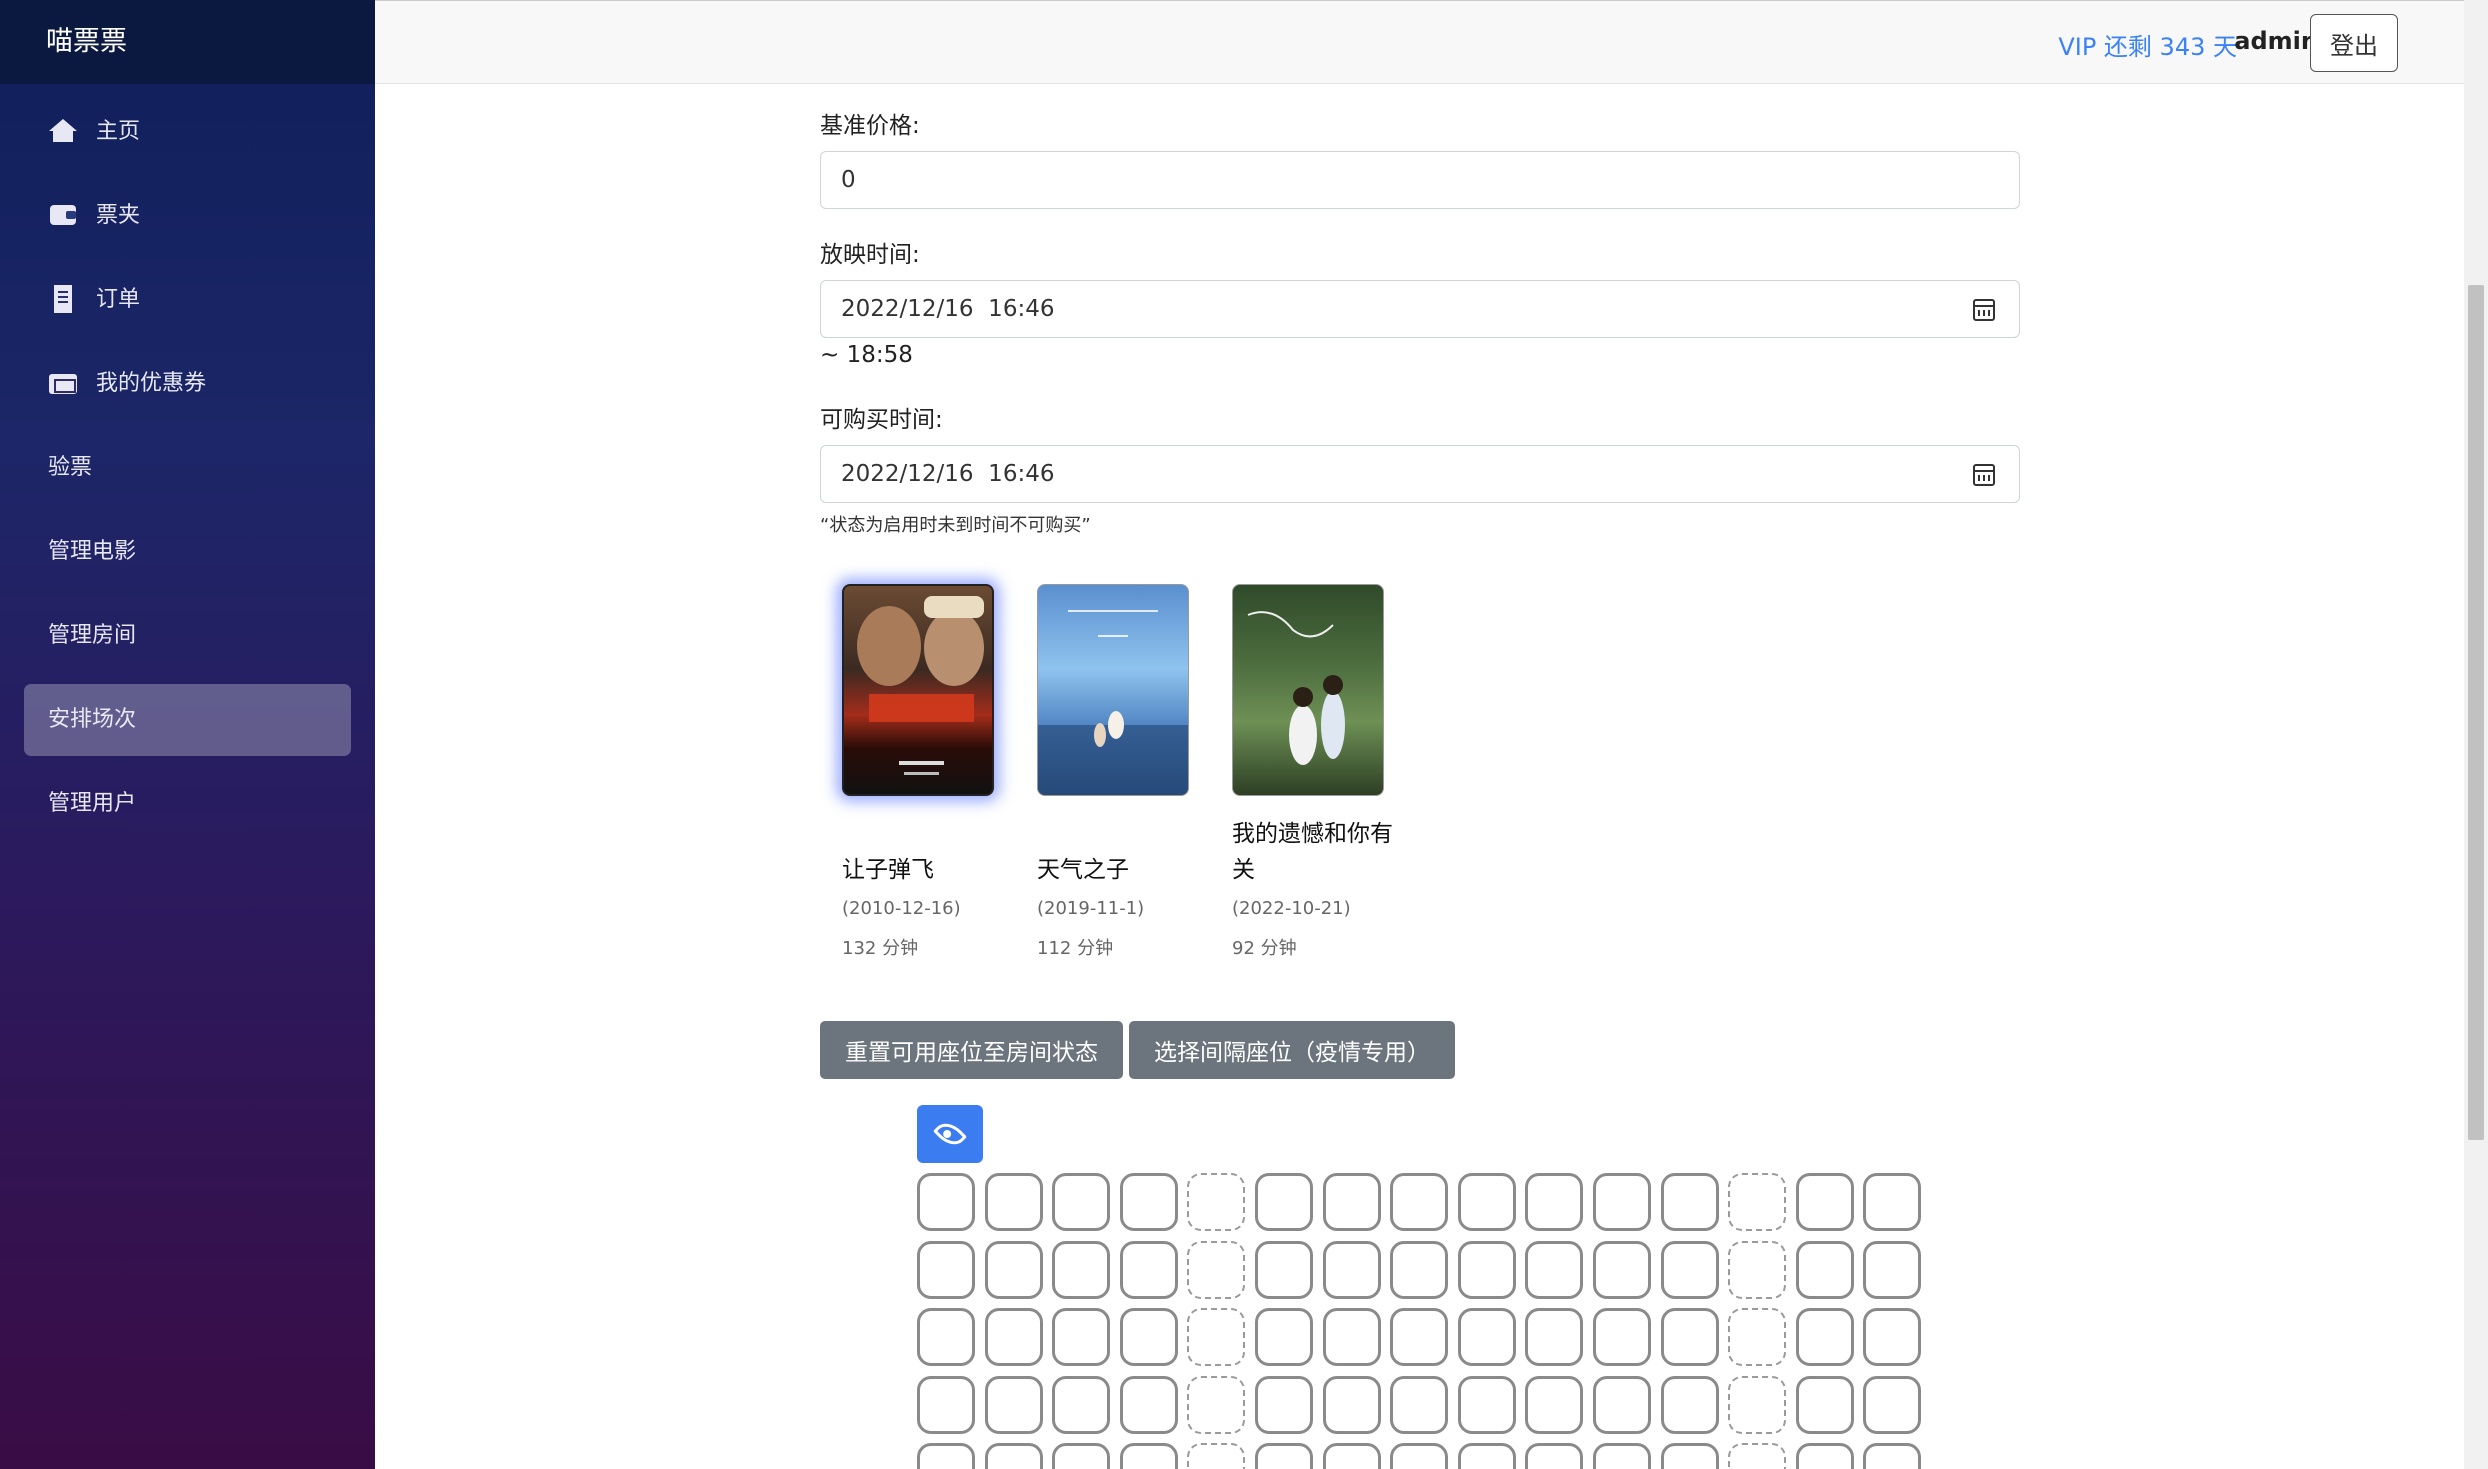 The width and height of the screenshot is (2488, 1469). What do you see at coordinates (1420, 180) in the screenshot?
I see `base-price-input: 0` at bounding box center [1420, 180].